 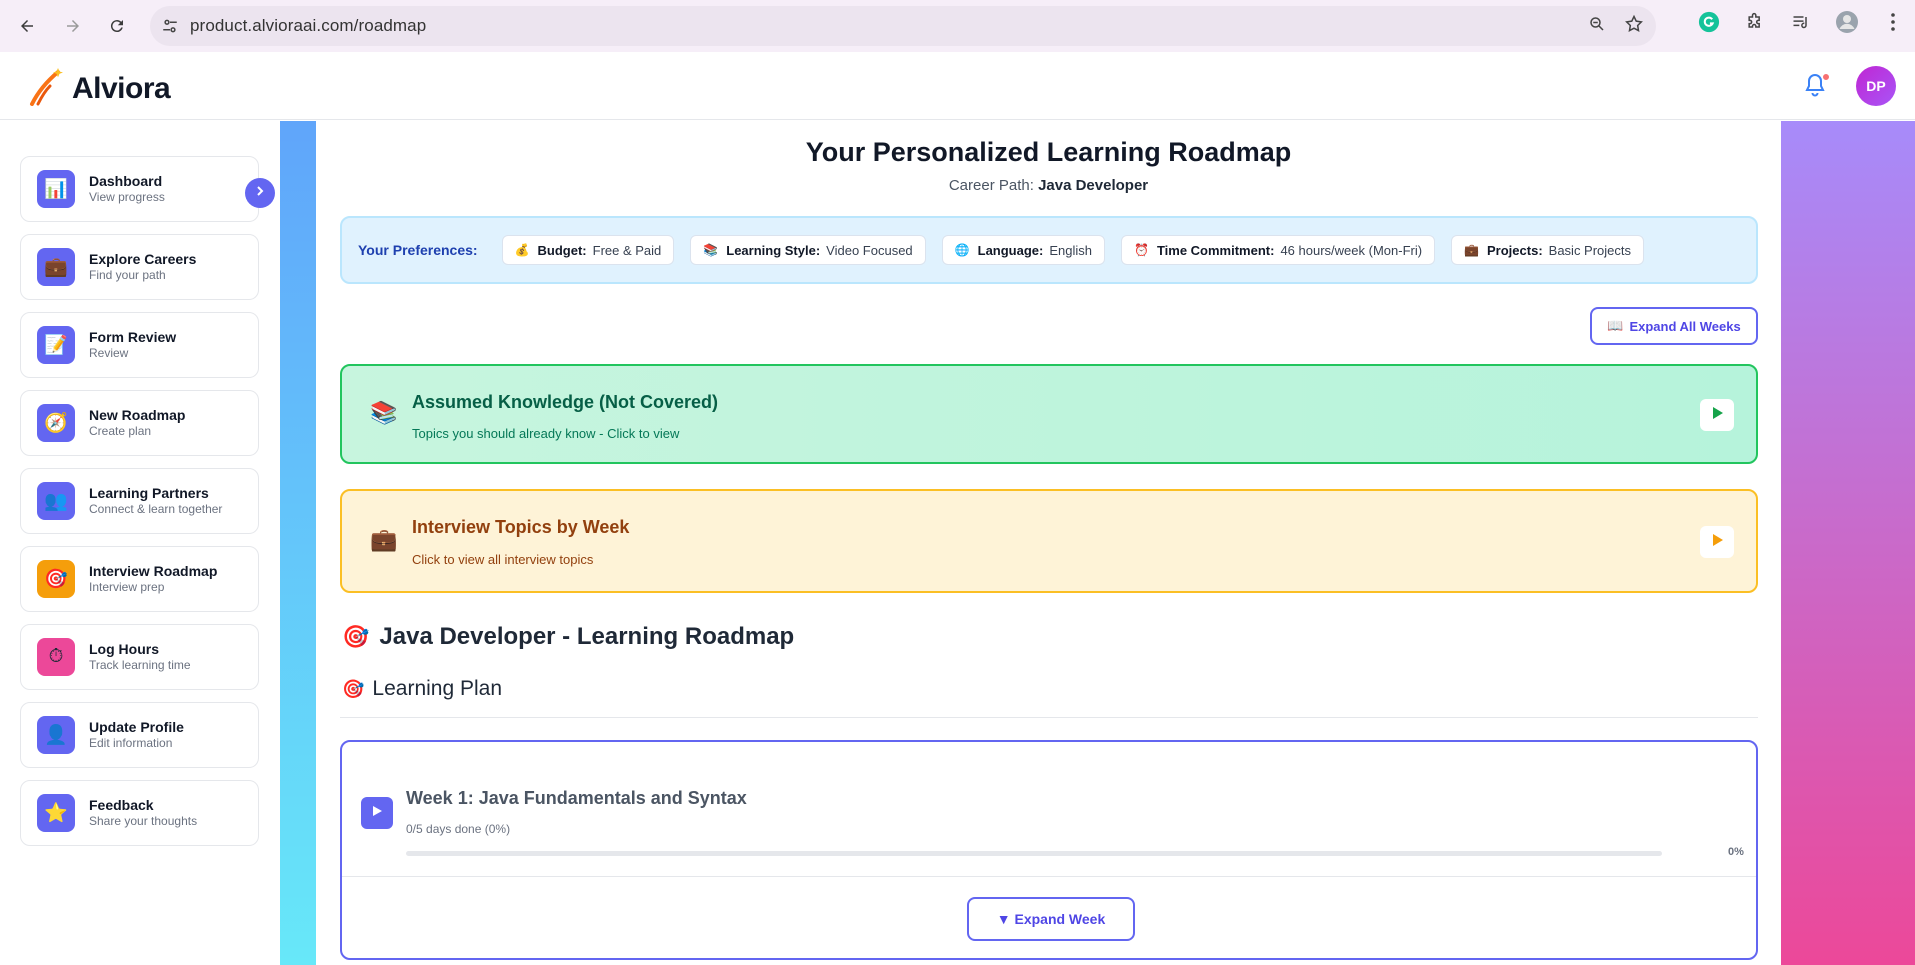 I want to click on notification-dot, so click(x=1826, y=77).